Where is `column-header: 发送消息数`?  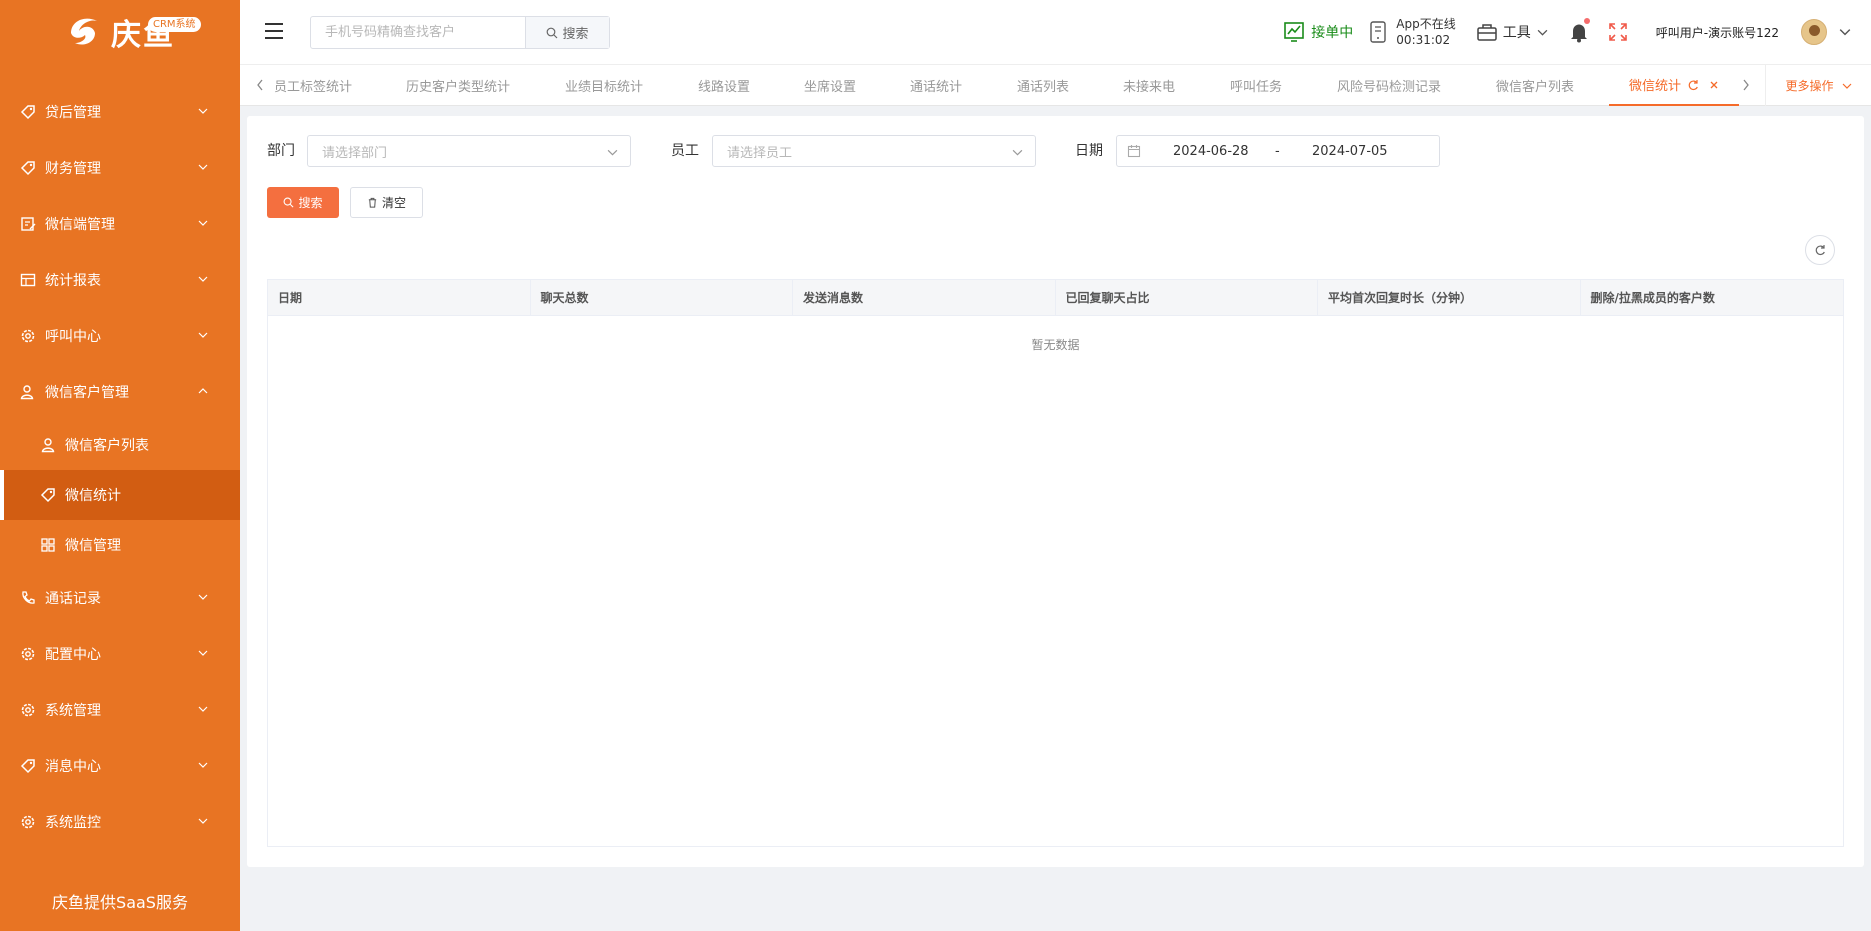
column-header: 发送消息数 is located at coordinates (924, 297).